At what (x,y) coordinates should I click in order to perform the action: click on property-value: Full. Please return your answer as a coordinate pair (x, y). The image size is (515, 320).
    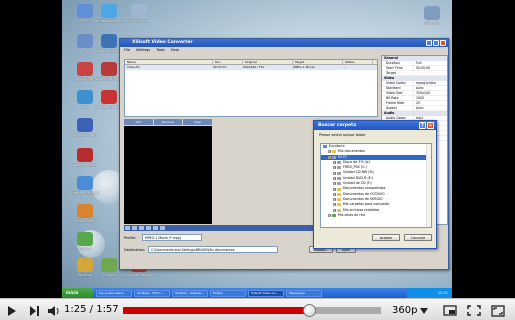
    Looking at the image, I should click on (419, 63).